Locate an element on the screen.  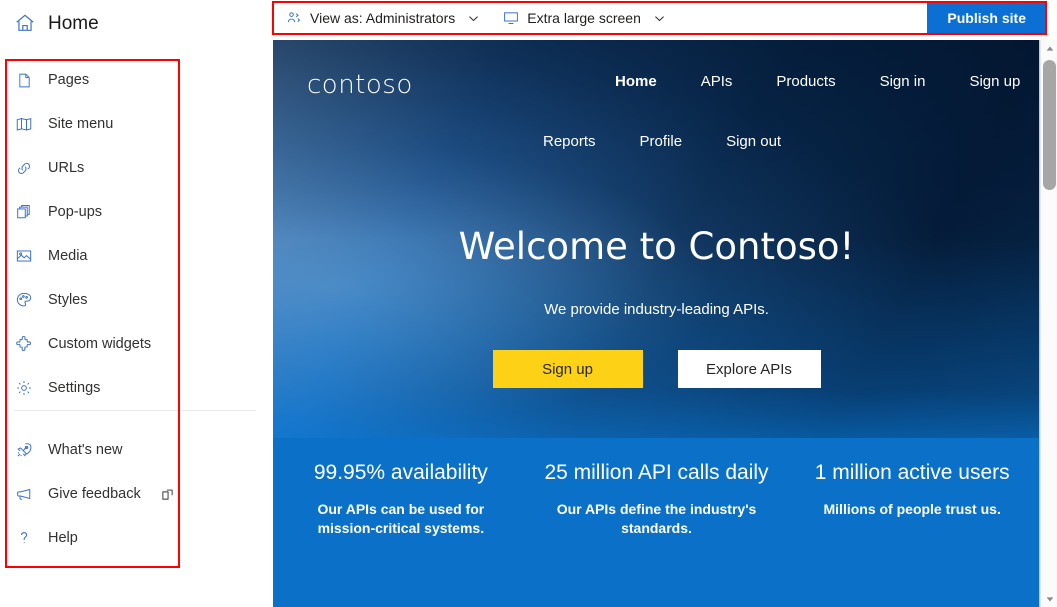
rocket-icon is located at coordinates (24, 450).